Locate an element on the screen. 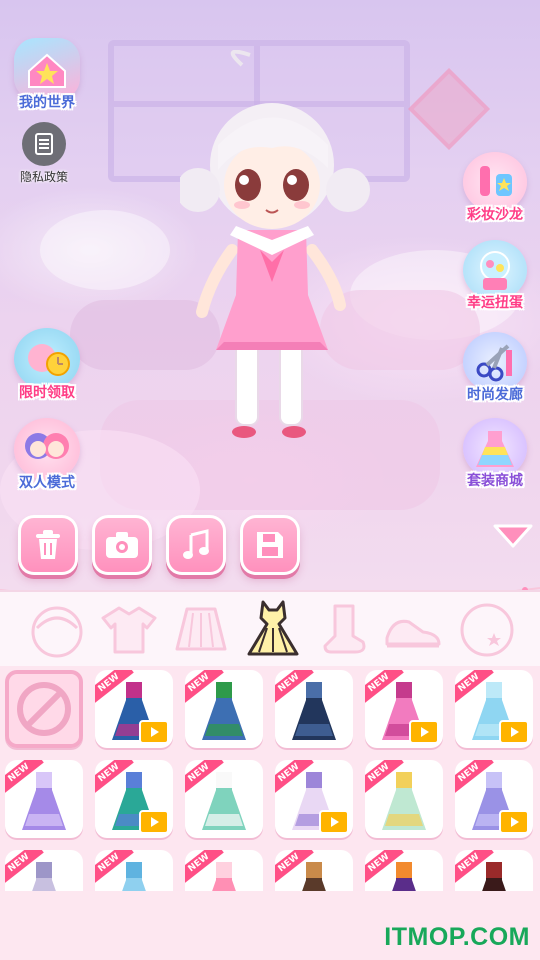  outfit-mall-label: 套装商城 is located at coordinates (495, 481).